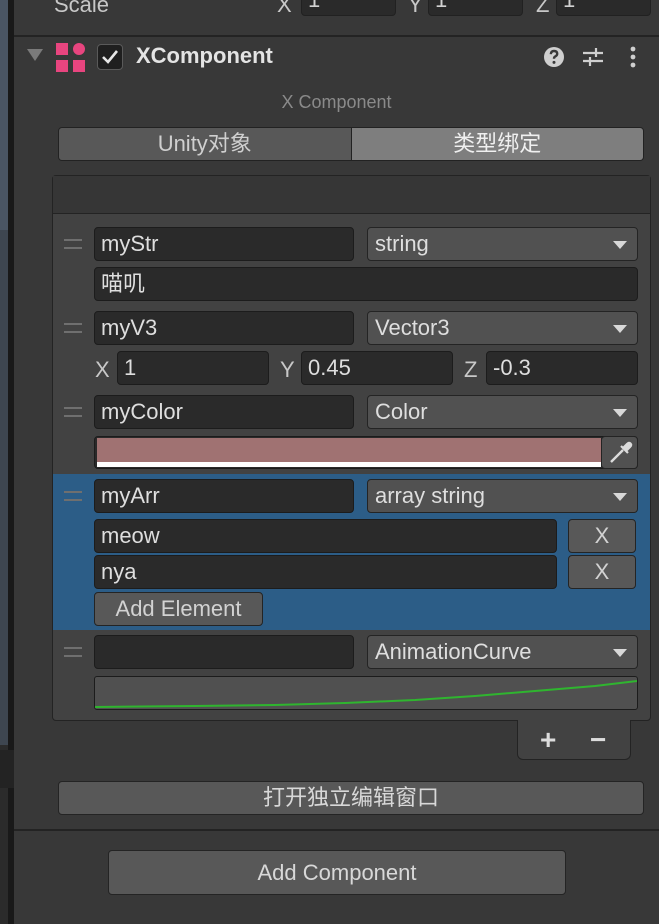 Image resolution: width=659 pixels, height=924 pixels. What do you see at coordinates (412, 327) in the screenshot?
I see `item-type-label: Vector3` at bounding box center [412, 327].